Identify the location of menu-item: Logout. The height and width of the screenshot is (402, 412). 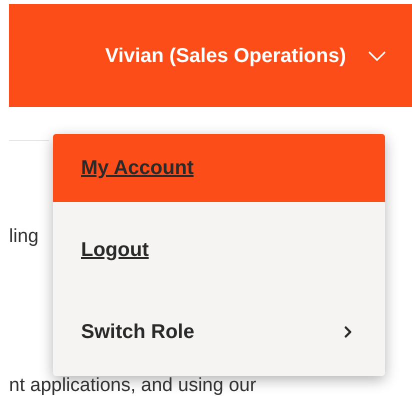
(219, 250).